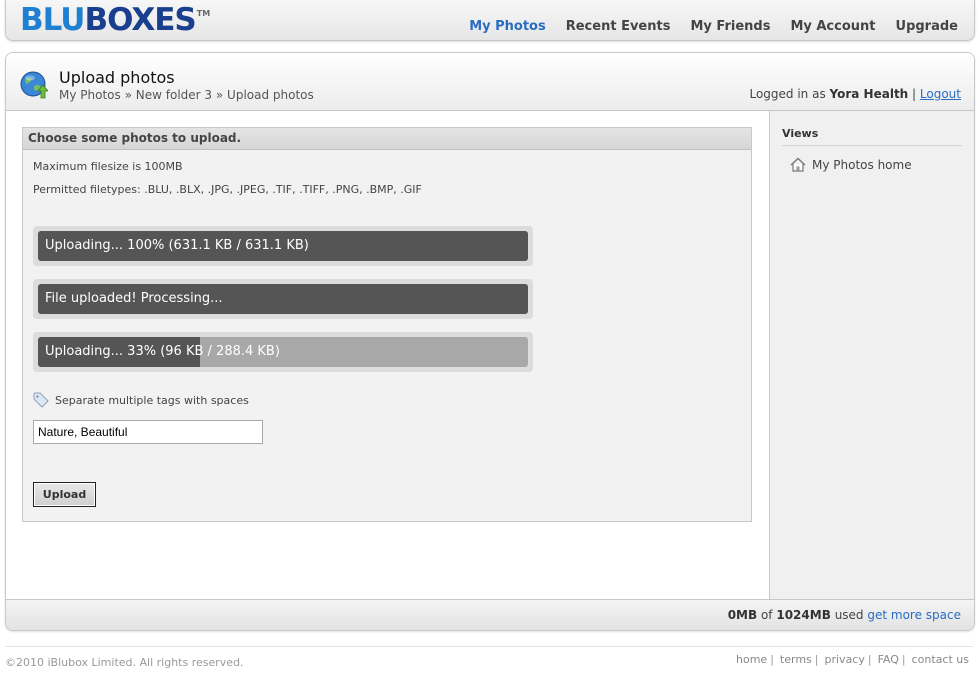 Image resolution: width=980 pixels, height=674 pixels. Describe the element at coordinates (490, 614) in the screenshot. I see `storage-bar: 0MB of 1024MB used get more space` at that location.